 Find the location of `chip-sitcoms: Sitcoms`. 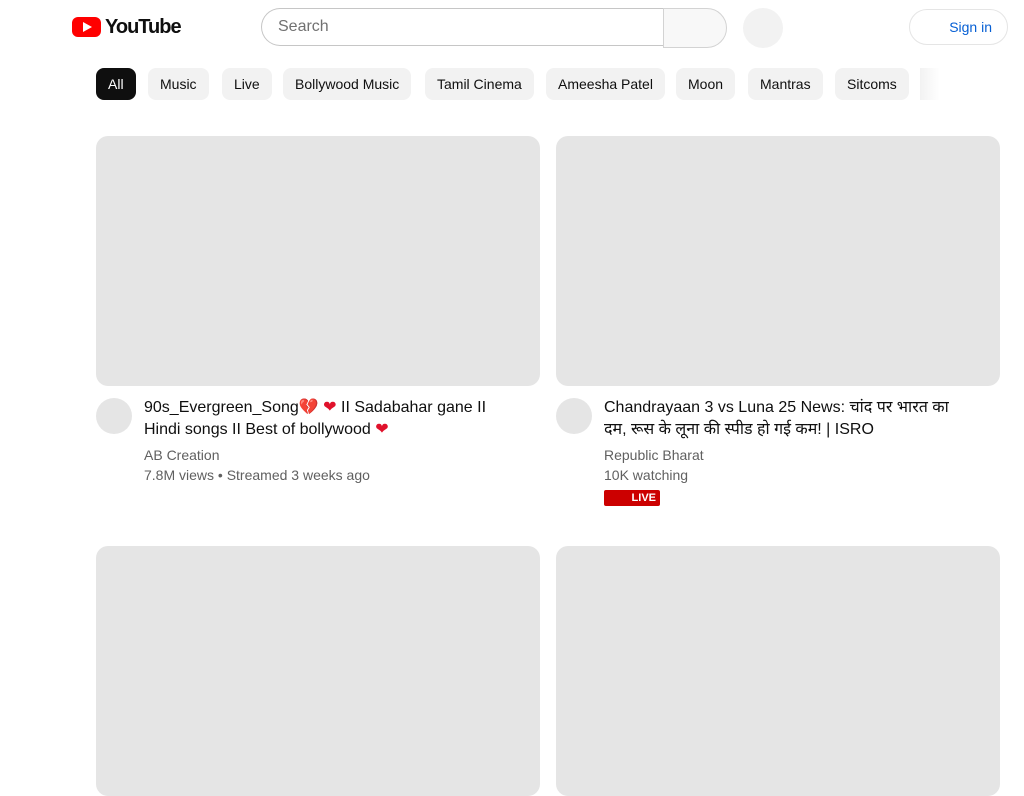

chip-sitcoms: Sitcoms is located at coordinates (872, 84).